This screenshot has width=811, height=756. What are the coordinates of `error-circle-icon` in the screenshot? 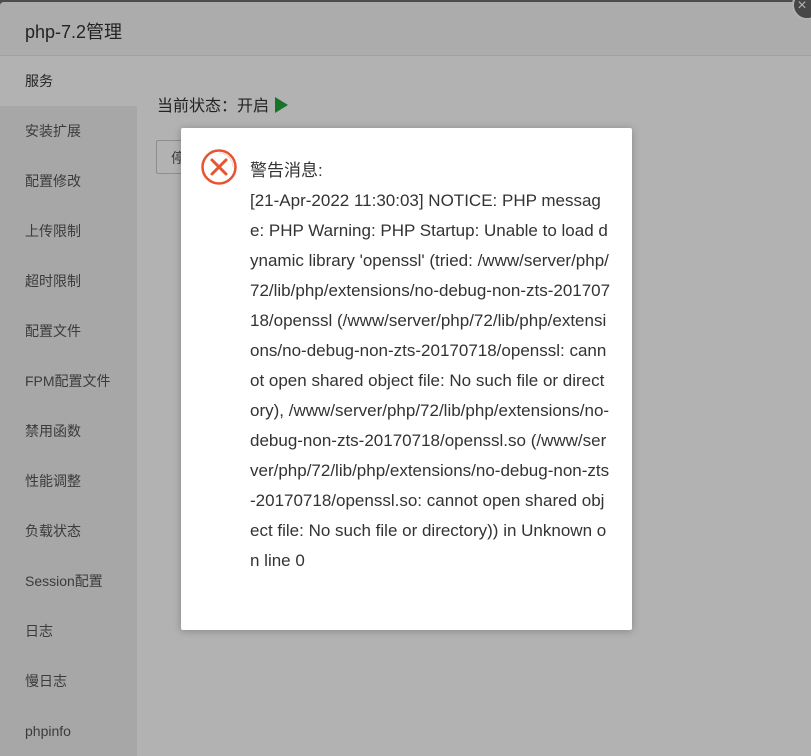 It's located at (219, 167).